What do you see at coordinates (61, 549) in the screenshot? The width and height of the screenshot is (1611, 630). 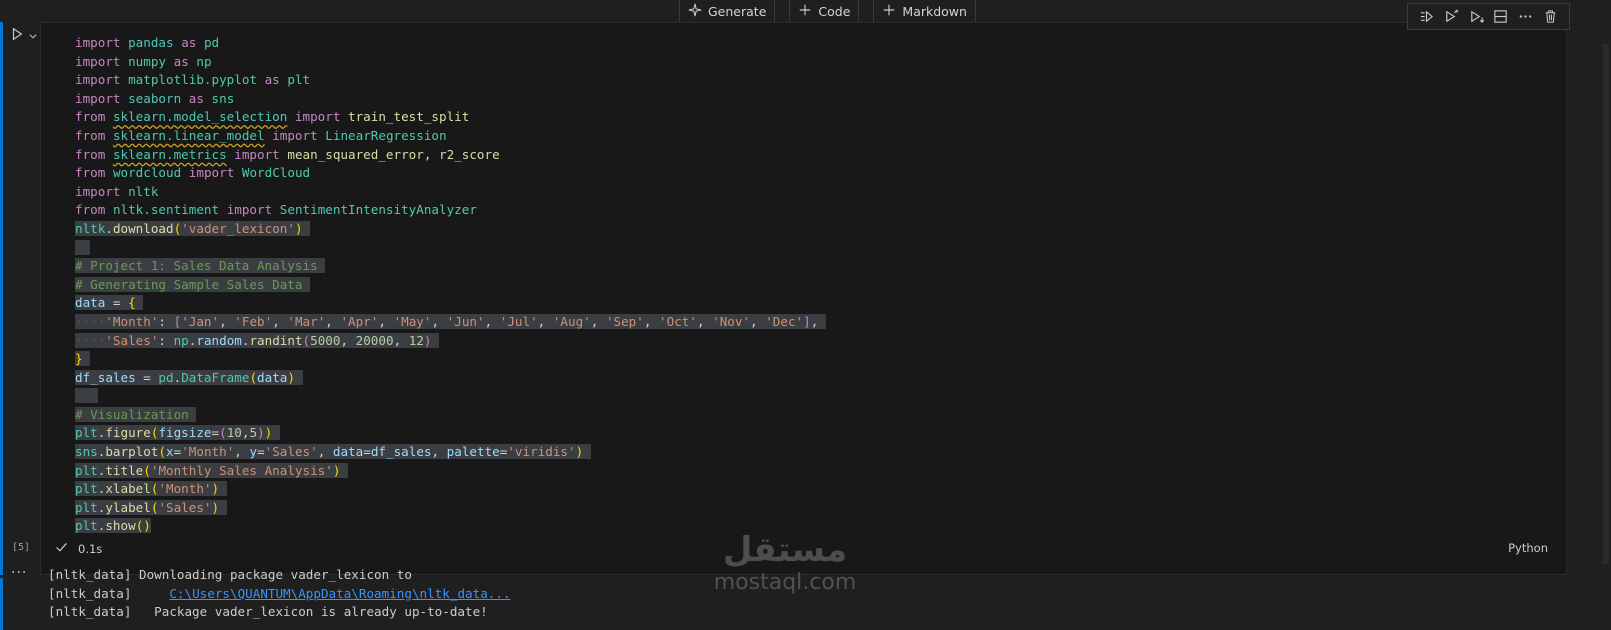 I see `check-icon` at bounding box center [61, 549].